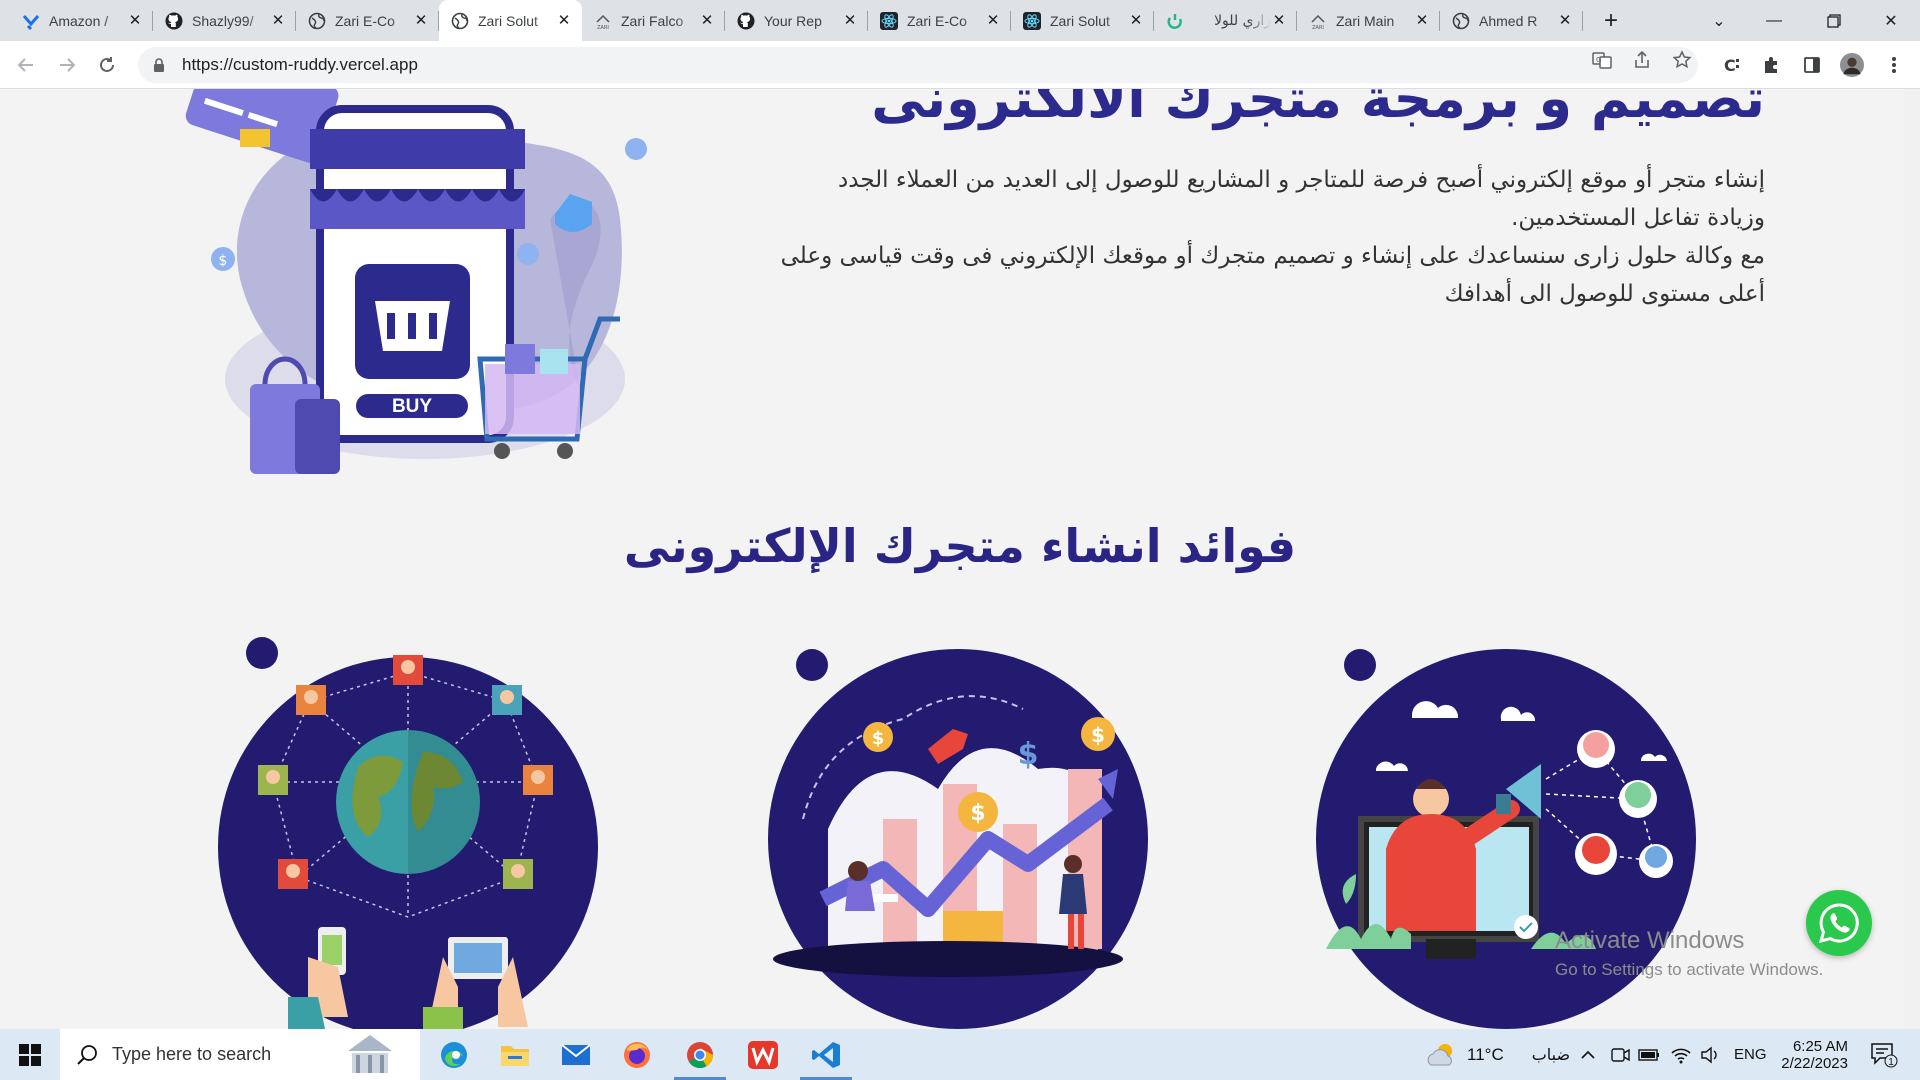  Describe the element at coordinates (1642, 60) in the screenshot. I see `share-icon` at that location.